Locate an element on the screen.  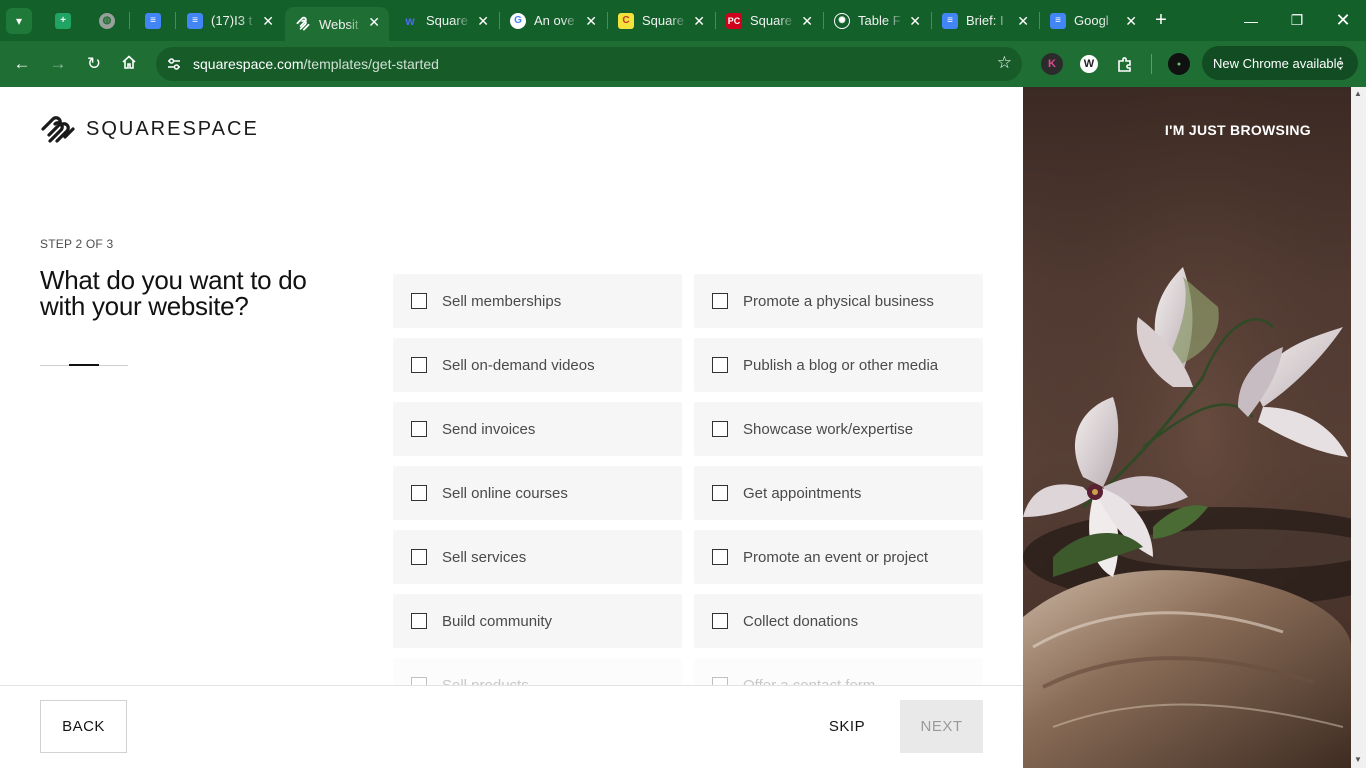
new-tab-button: + is located at coordinates (1161, 20).